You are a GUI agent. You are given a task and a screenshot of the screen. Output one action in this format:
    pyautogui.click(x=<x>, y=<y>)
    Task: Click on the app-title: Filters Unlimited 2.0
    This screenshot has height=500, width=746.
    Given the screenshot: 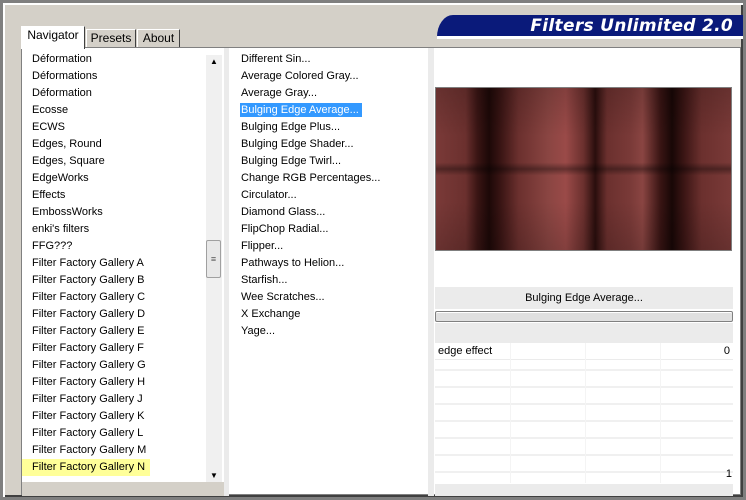 What is the action you would take?
    pyautogui.click(x=631, y=26)
    